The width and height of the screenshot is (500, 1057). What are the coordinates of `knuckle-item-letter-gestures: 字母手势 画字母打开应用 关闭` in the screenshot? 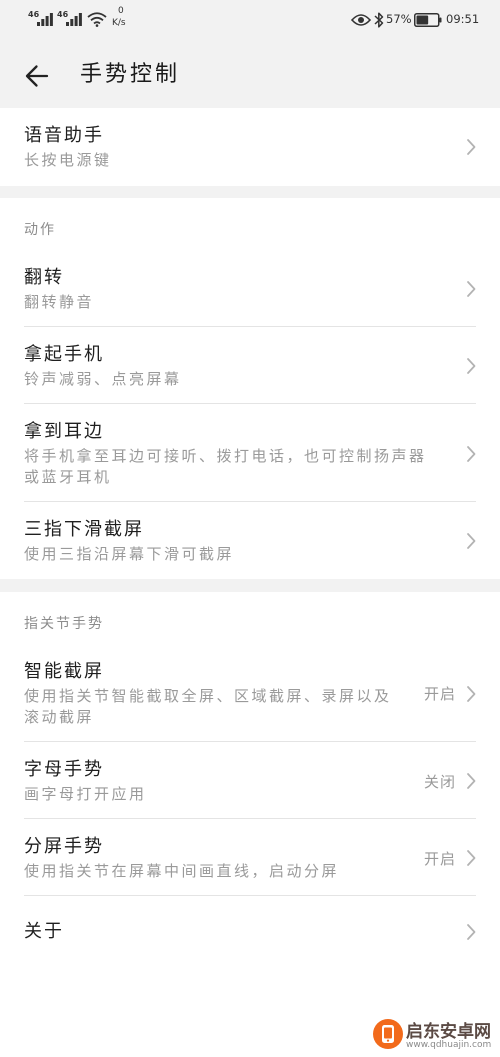 It's located at (250, 780).